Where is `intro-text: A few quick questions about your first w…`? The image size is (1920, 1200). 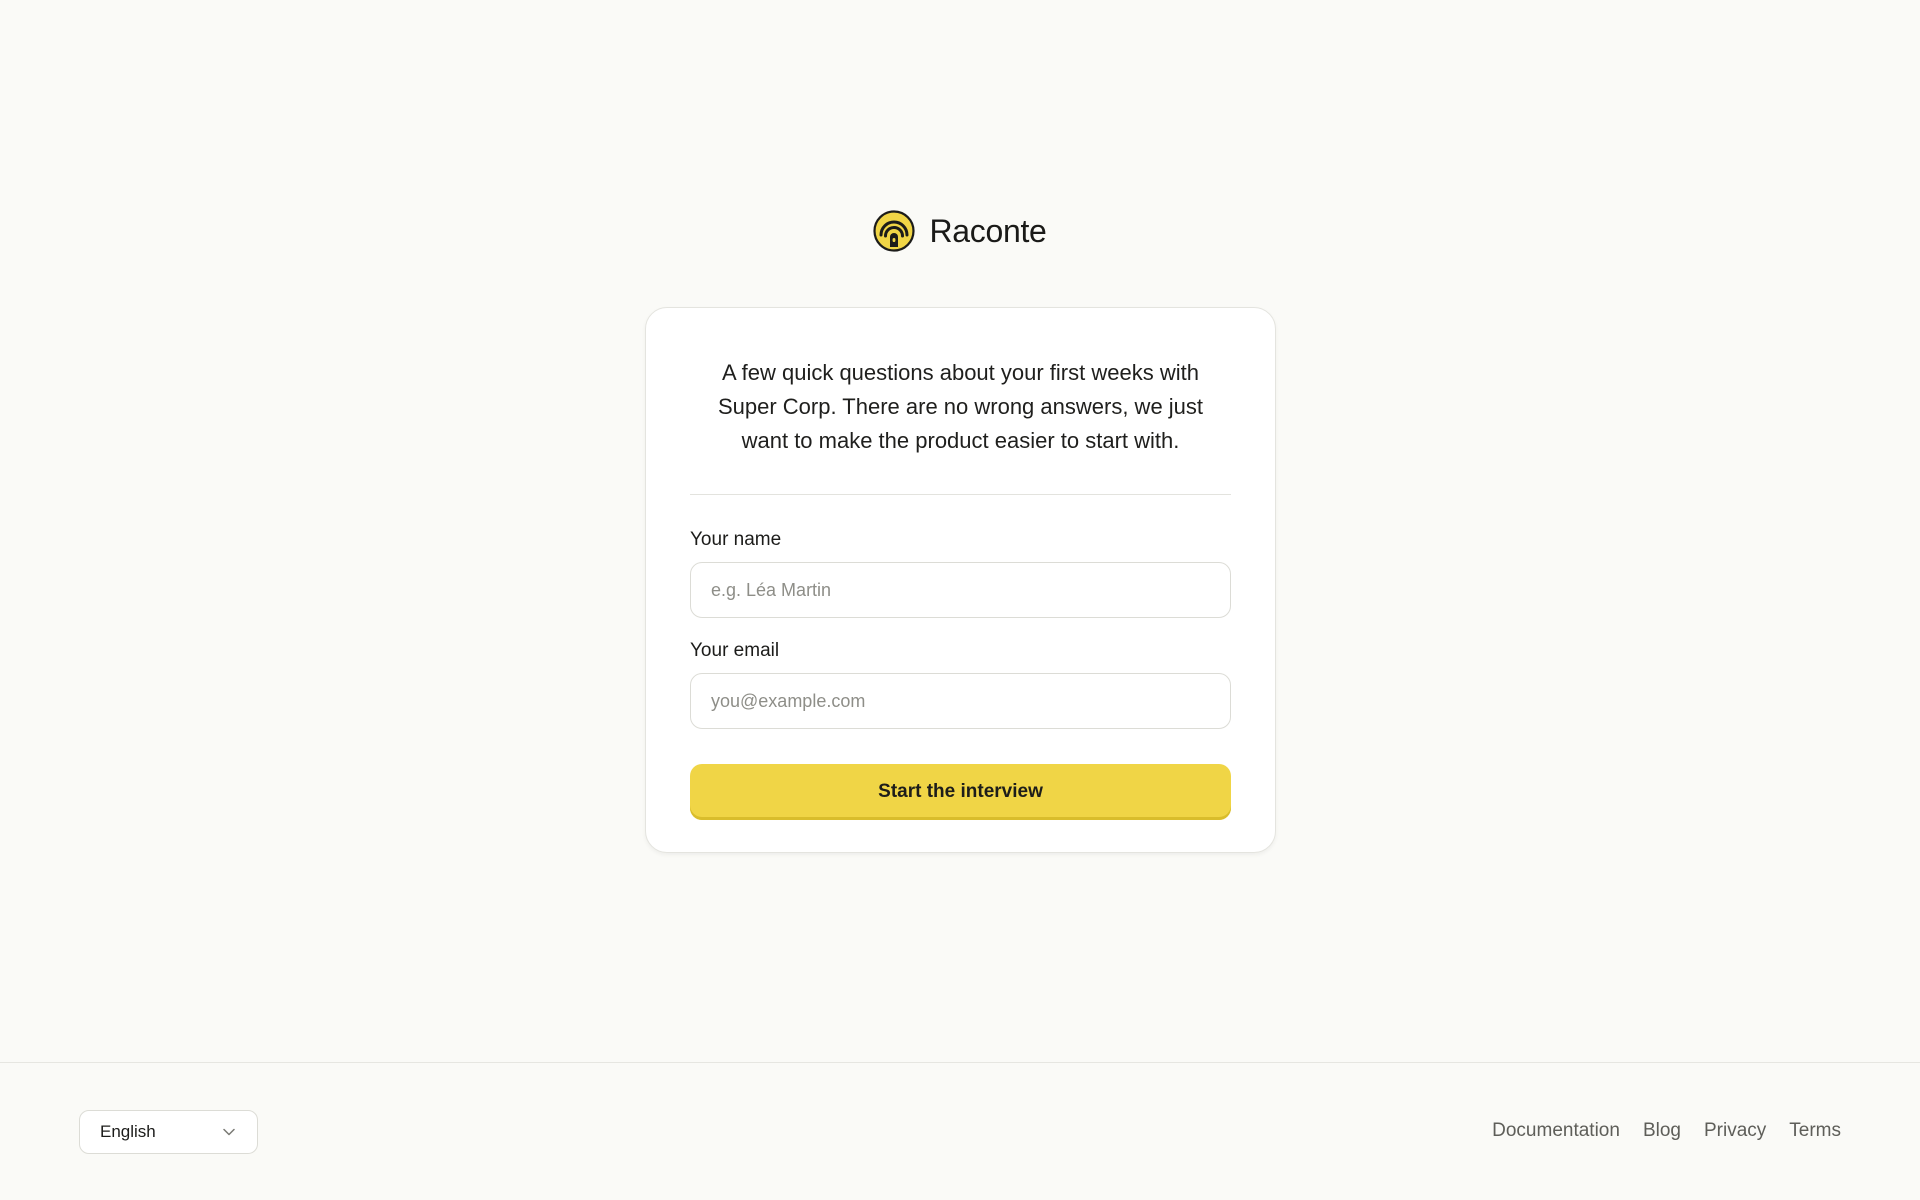 intro-text: A few quick questions about your first w… is located at coordinates (960, 406).